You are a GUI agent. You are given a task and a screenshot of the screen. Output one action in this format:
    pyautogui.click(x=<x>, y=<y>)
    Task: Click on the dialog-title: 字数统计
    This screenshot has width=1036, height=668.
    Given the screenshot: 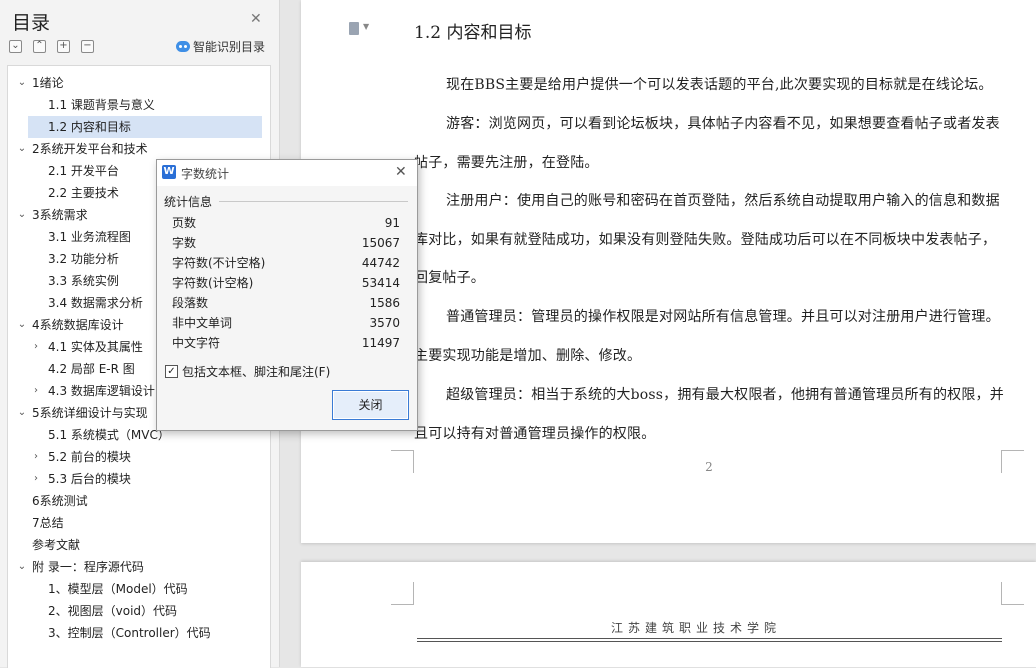 What is the action you would take?
    pyautogui.click(x=205, y=174)
    